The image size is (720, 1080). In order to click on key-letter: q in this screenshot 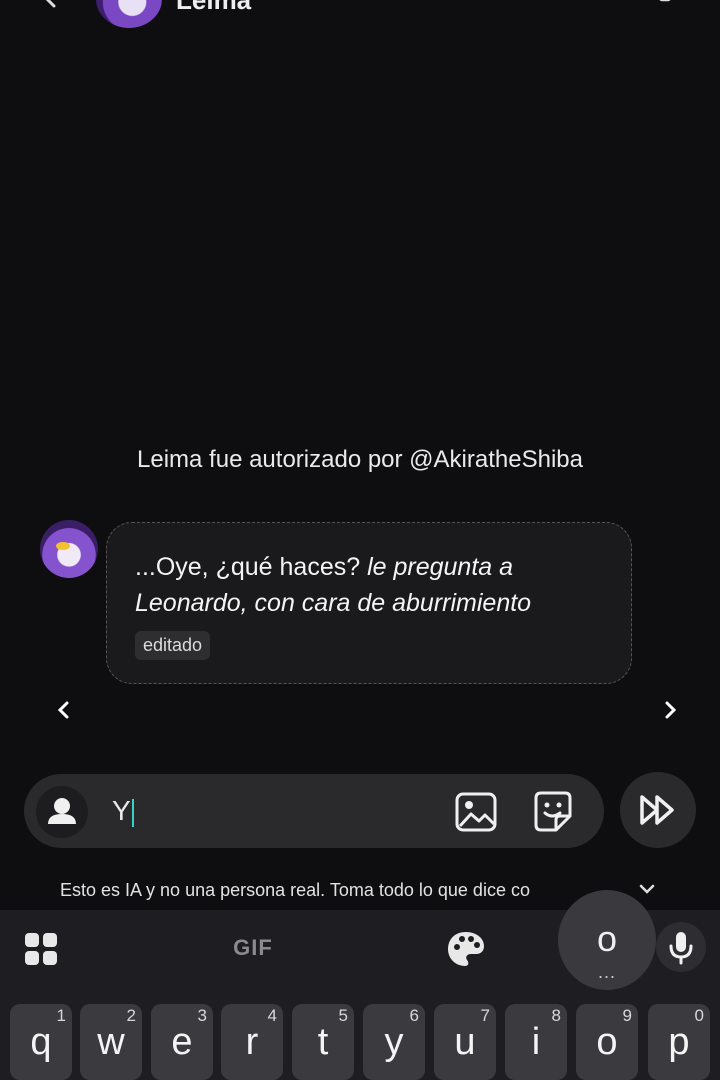, I will do `click(41, 1042)`.